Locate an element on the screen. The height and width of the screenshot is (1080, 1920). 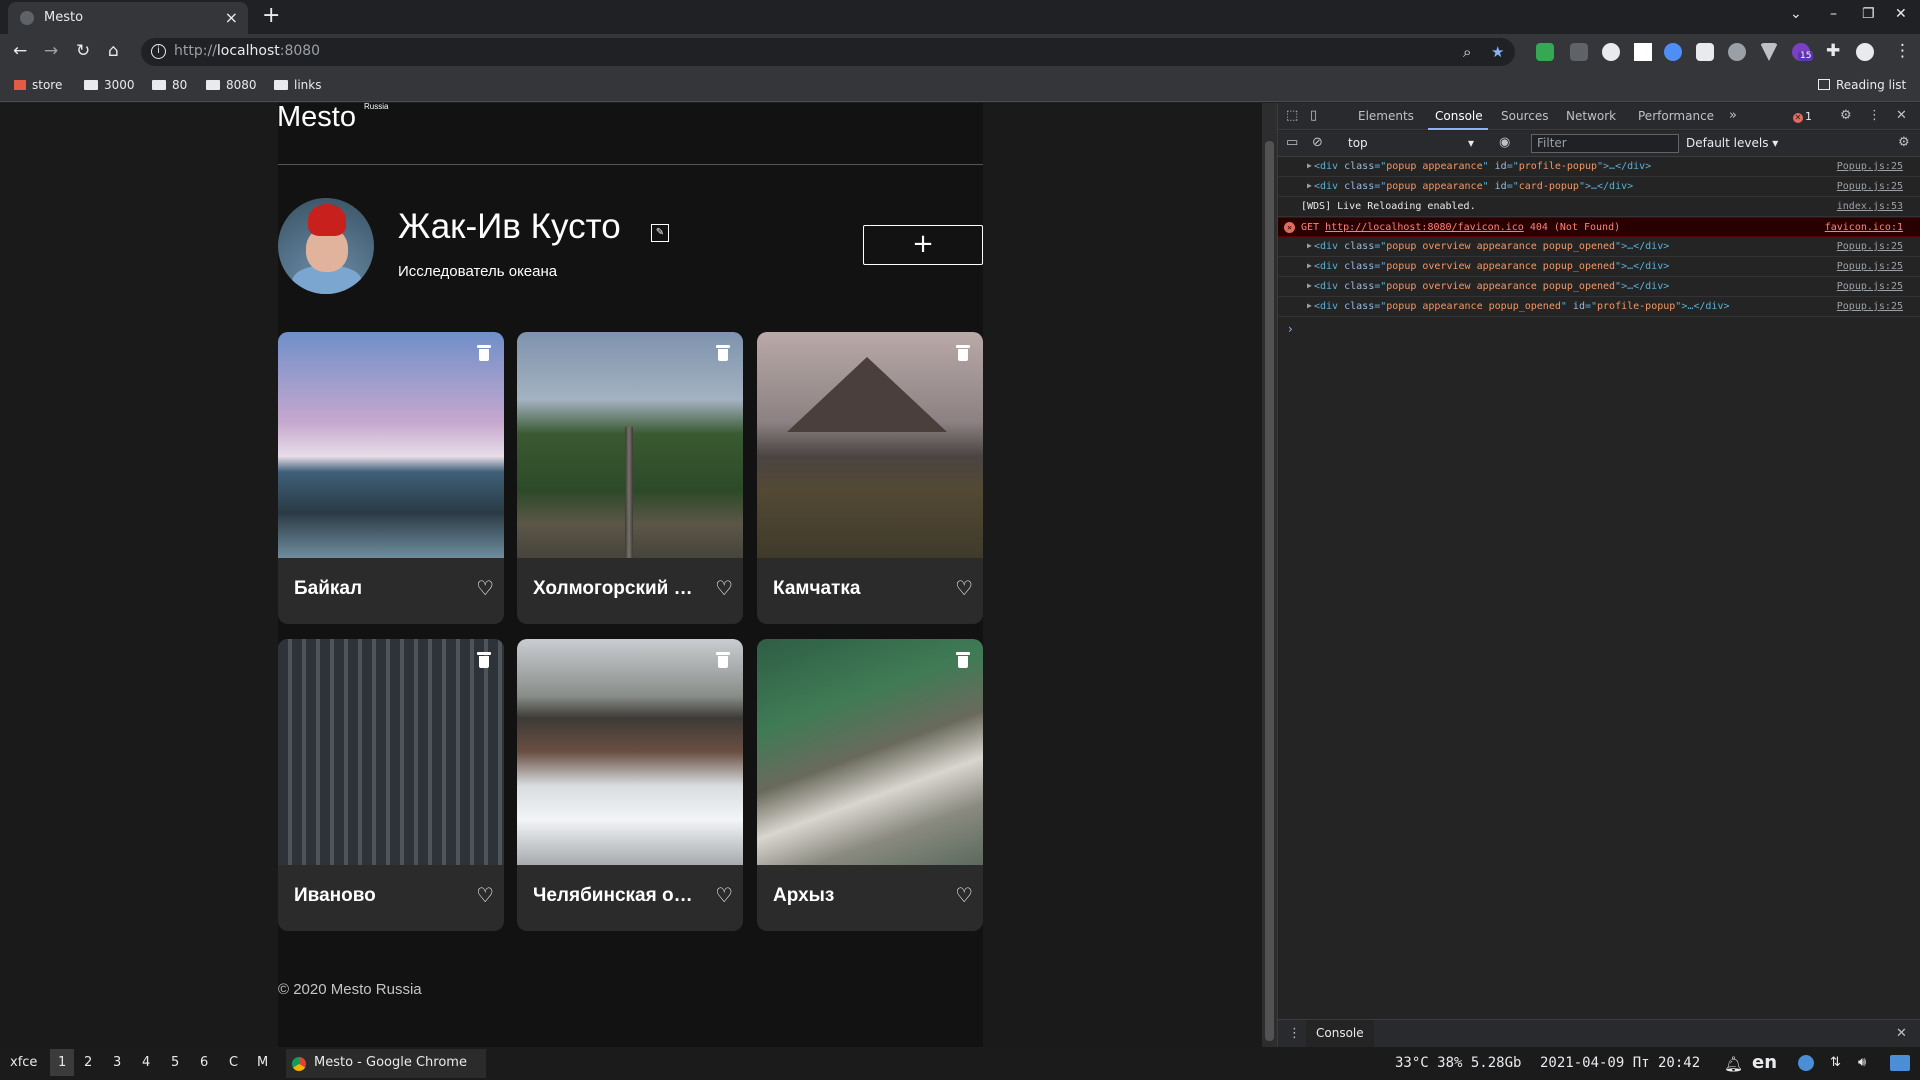
tab-mesto: Mesto × is located at coordinates (128, 18).